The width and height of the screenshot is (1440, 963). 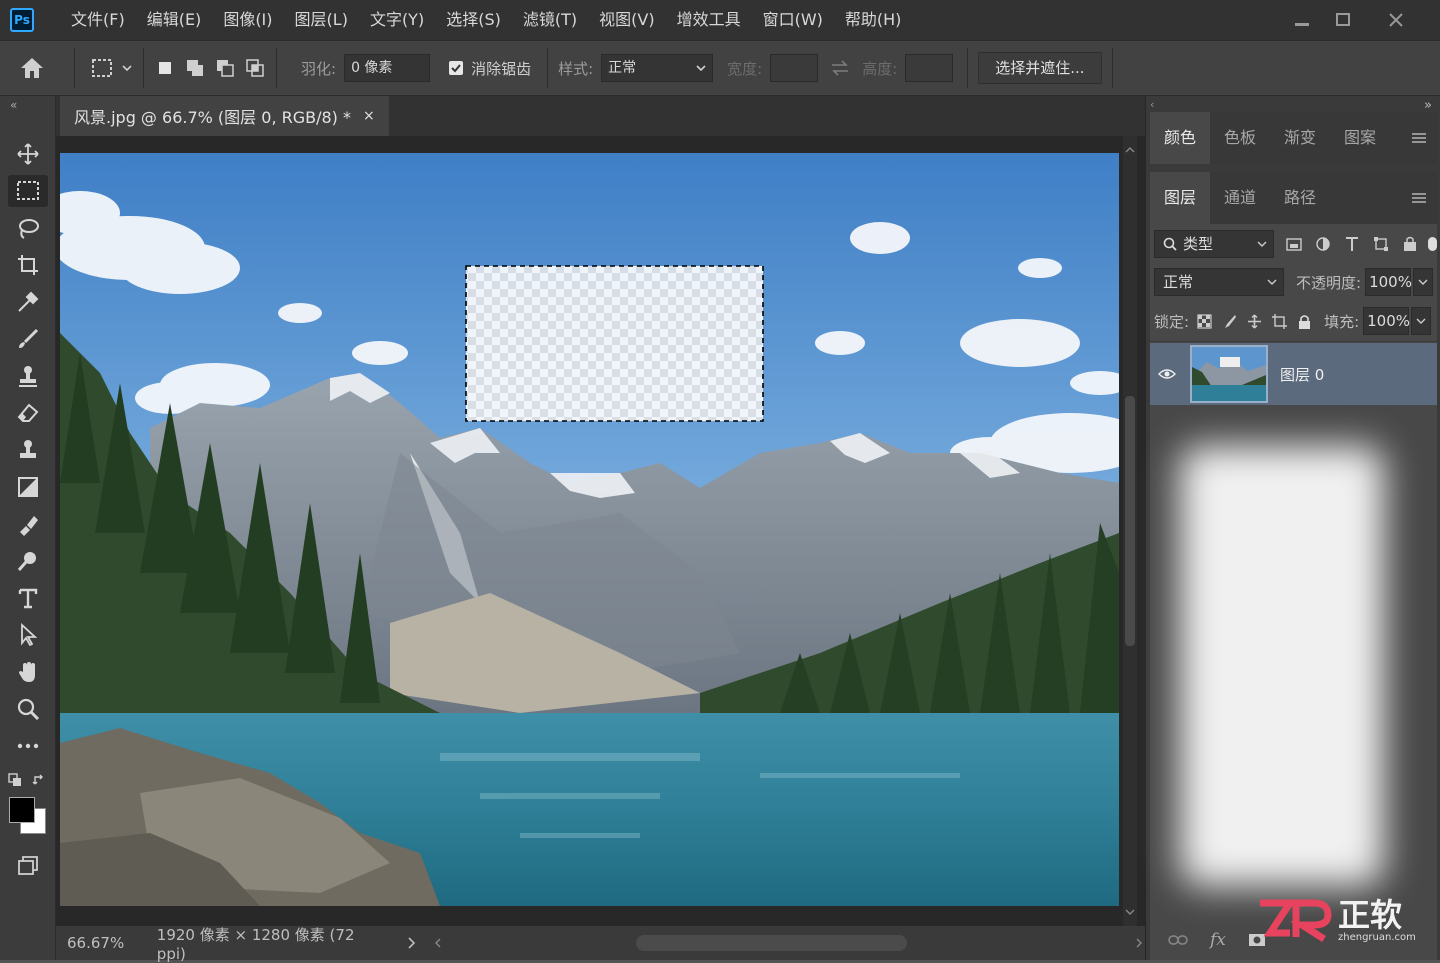 I want to click on vertical-scrollbar, so click(x=1130, y=531).